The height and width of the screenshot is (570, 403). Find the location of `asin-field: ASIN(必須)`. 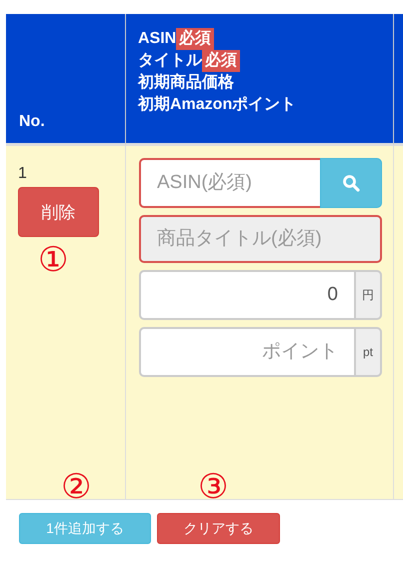

asin-field: ASIN(必須) is located at coordinates (229, 183).